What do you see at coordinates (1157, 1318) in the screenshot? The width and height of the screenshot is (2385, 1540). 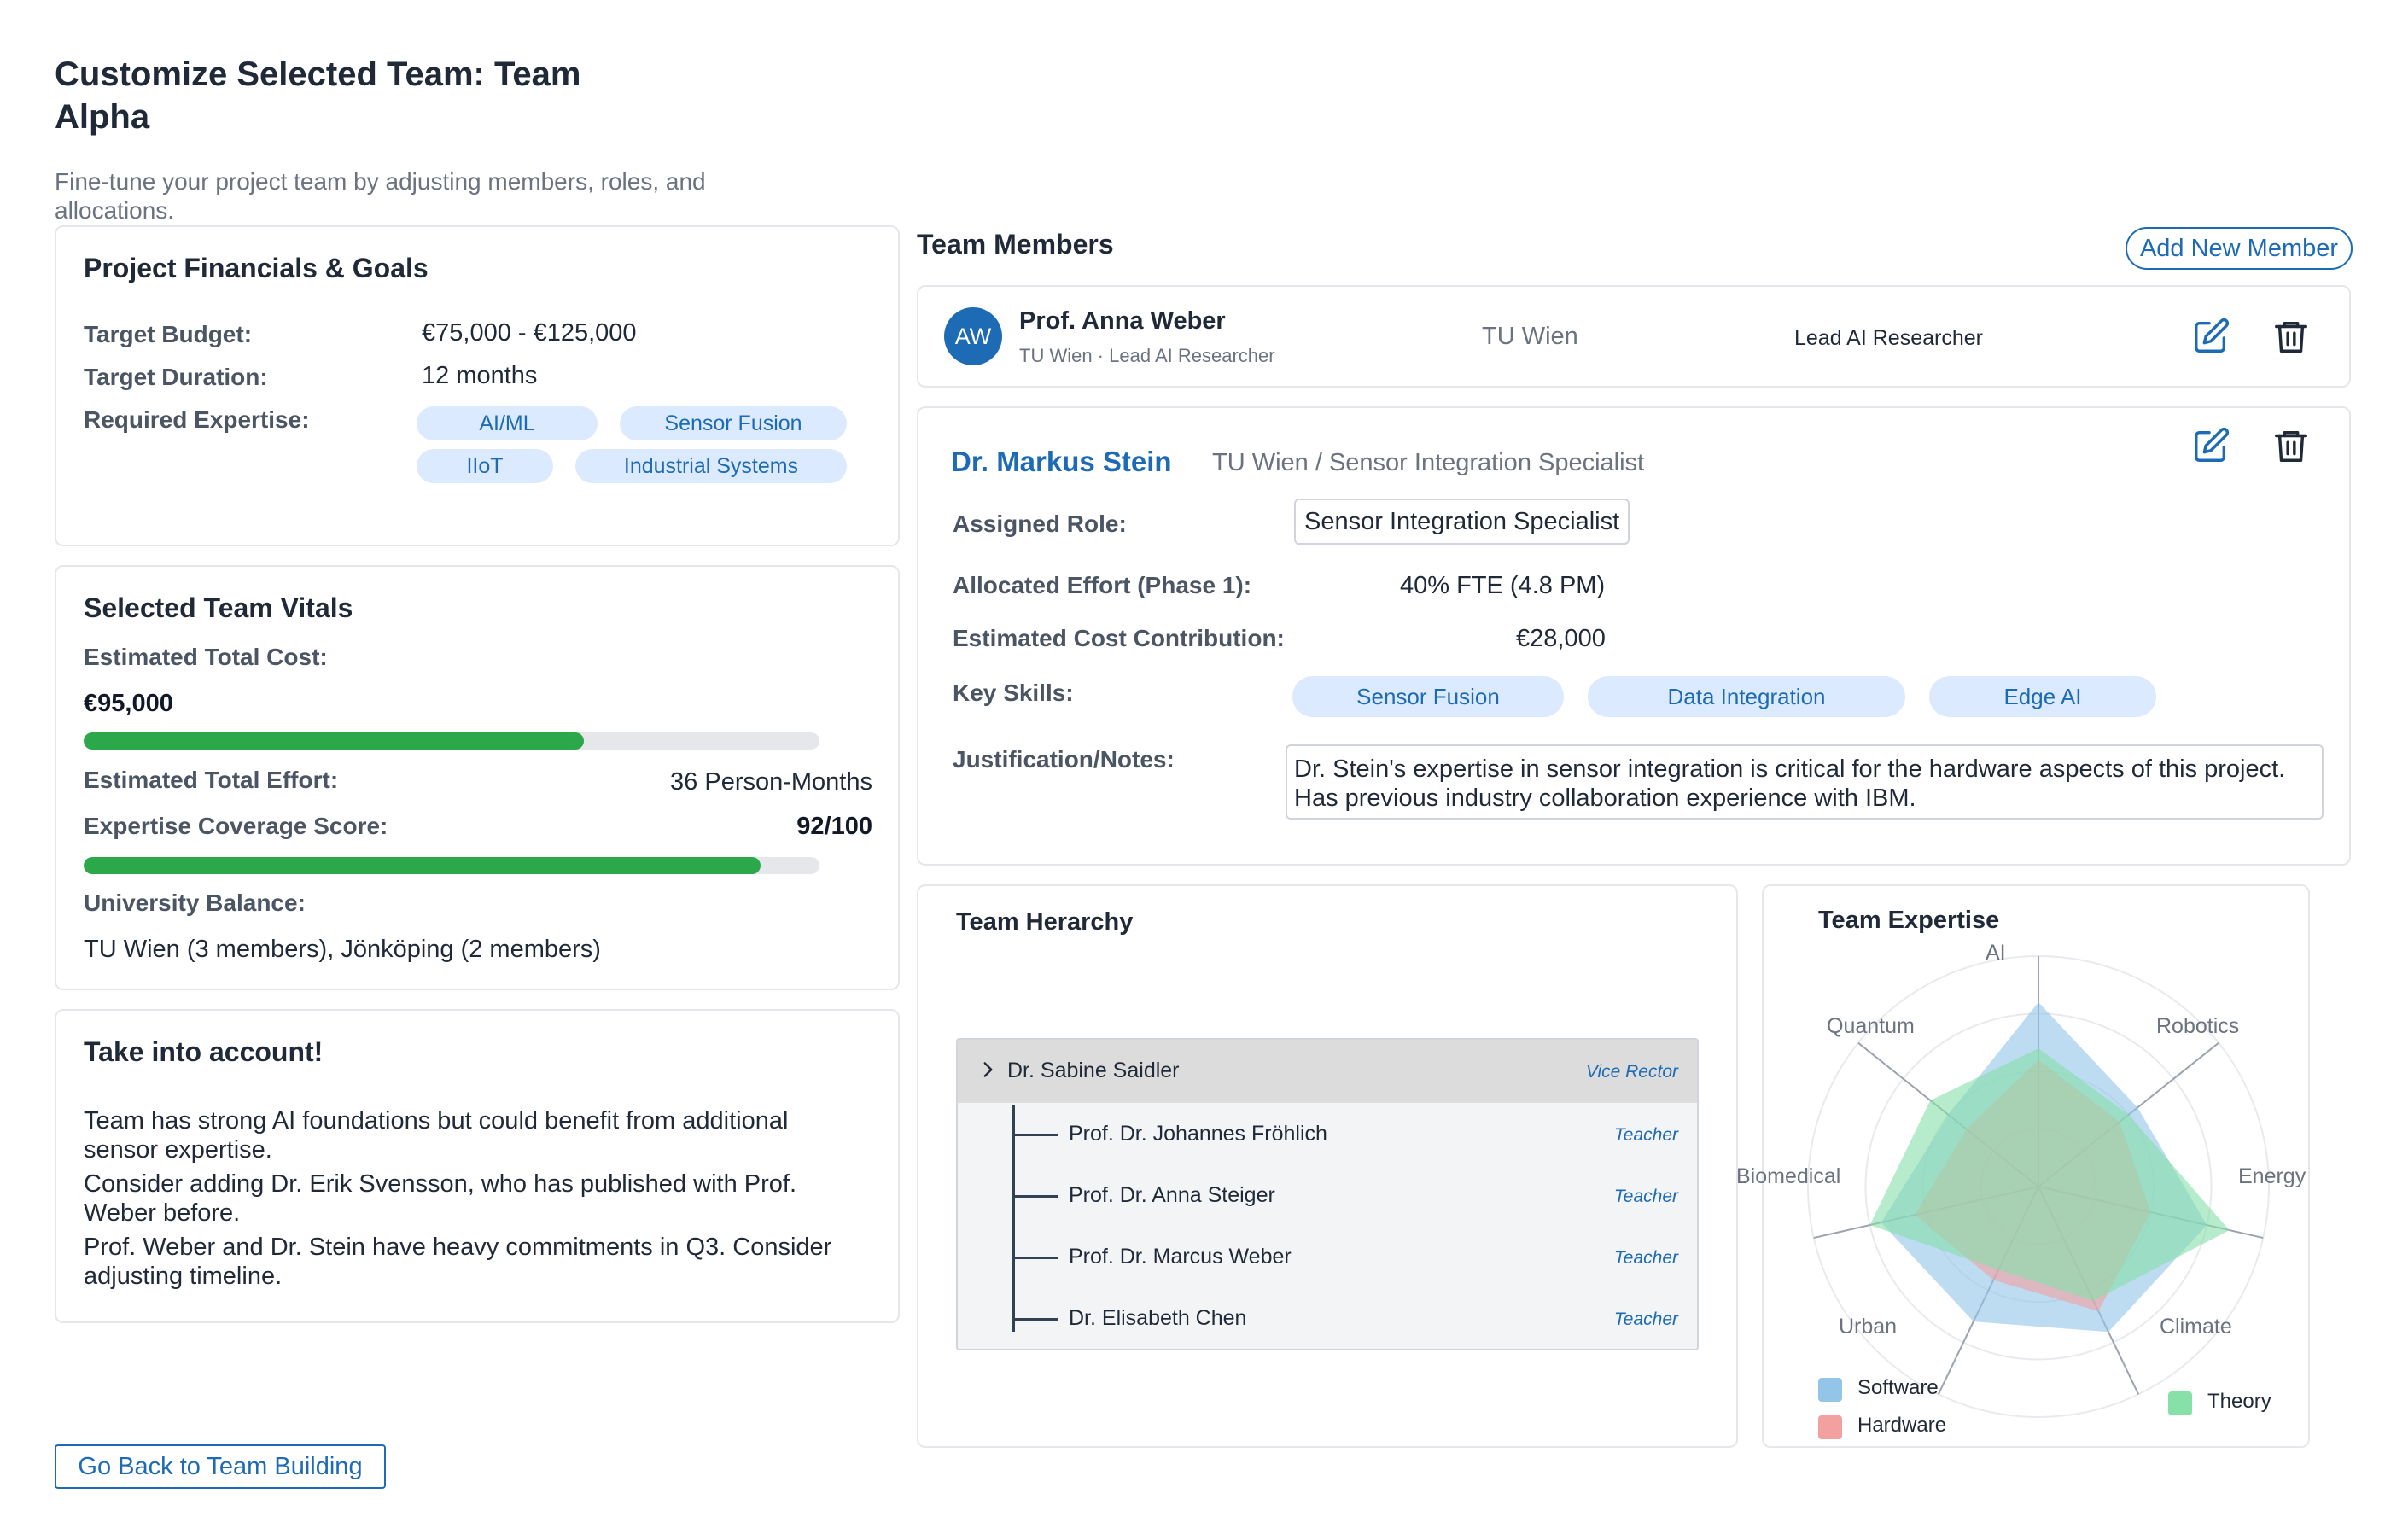 I see `tree-child-name: Dr. Elisabeth Chen` at bounding box center [1157, 1318].